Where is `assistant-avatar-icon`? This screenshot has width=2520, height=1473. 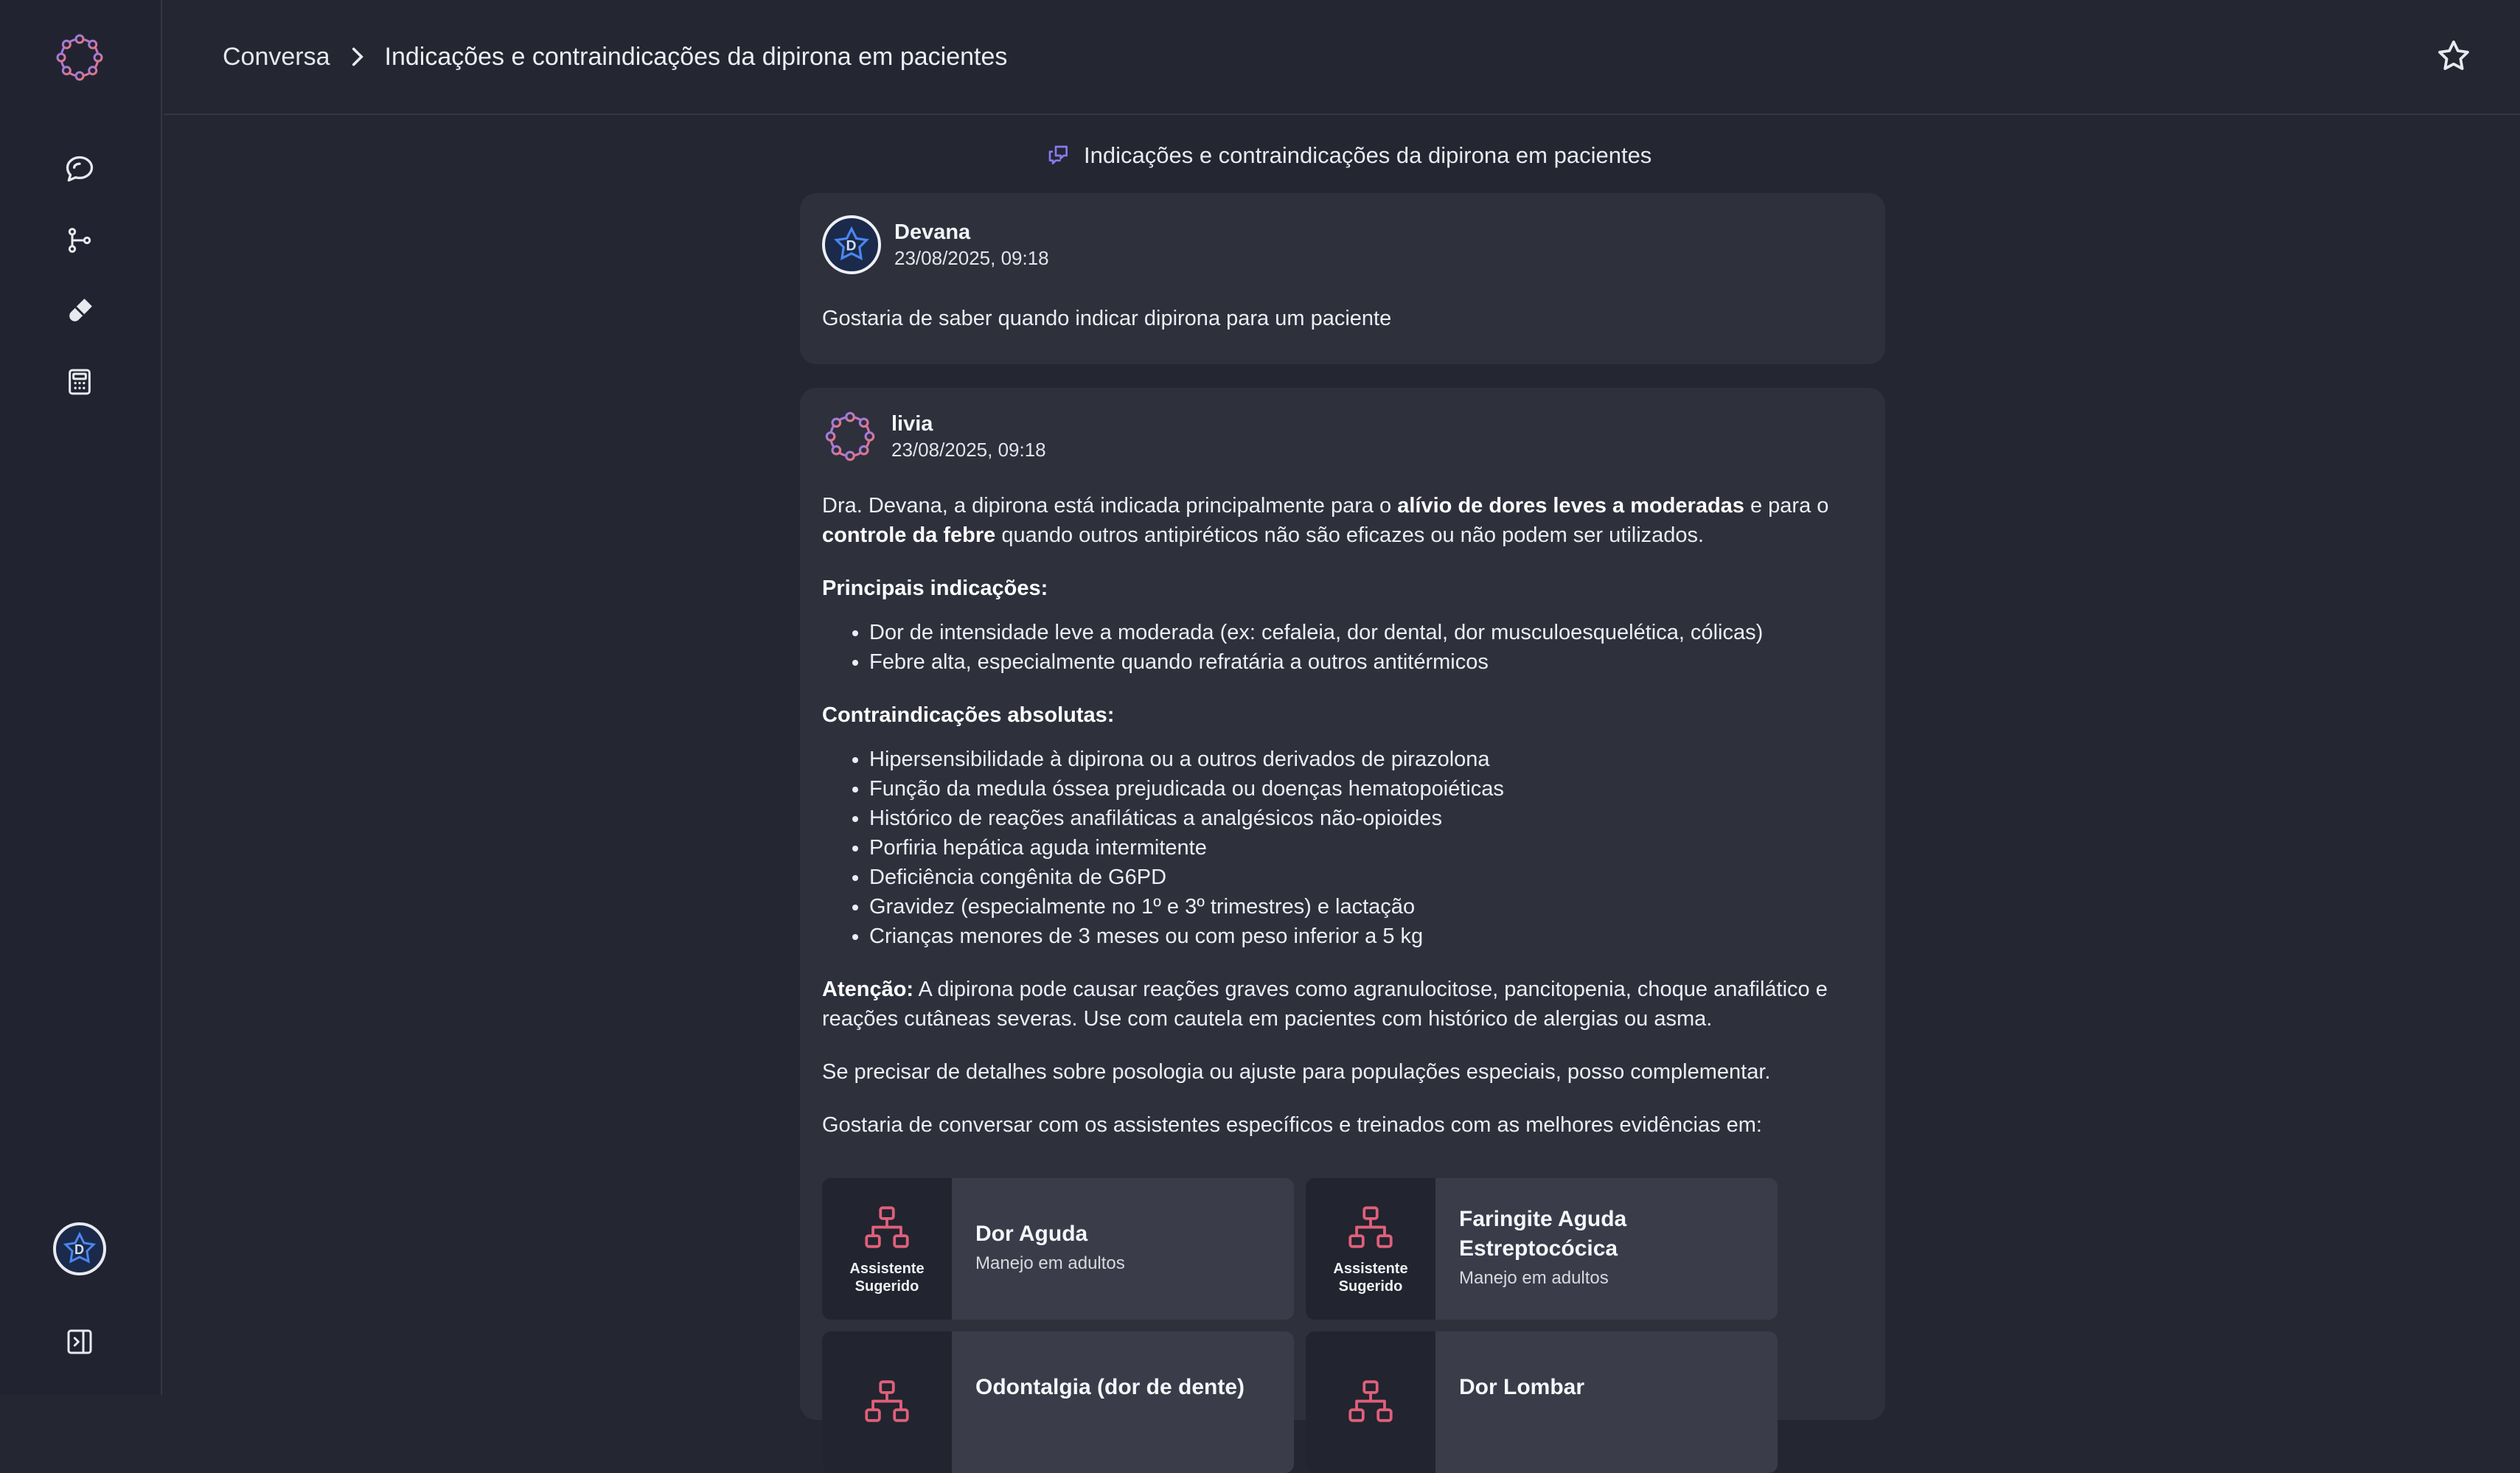
assistant-avatar-icon is located at coordinates (850, 436).